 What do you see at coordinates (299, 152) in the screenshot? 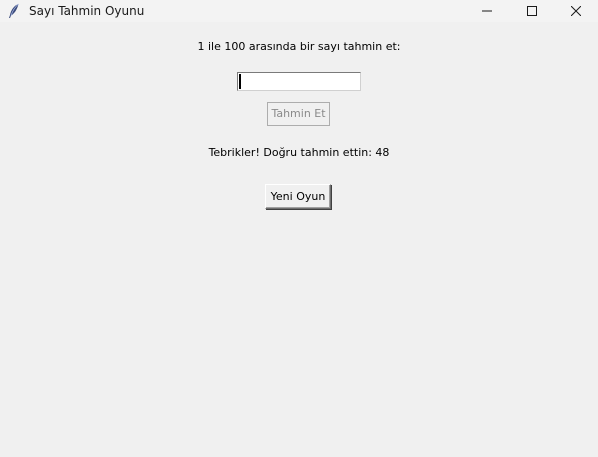
I see `result-message: Tebrikler! Doğru tahmin ettin: 48` at bounding box center [299, 152].